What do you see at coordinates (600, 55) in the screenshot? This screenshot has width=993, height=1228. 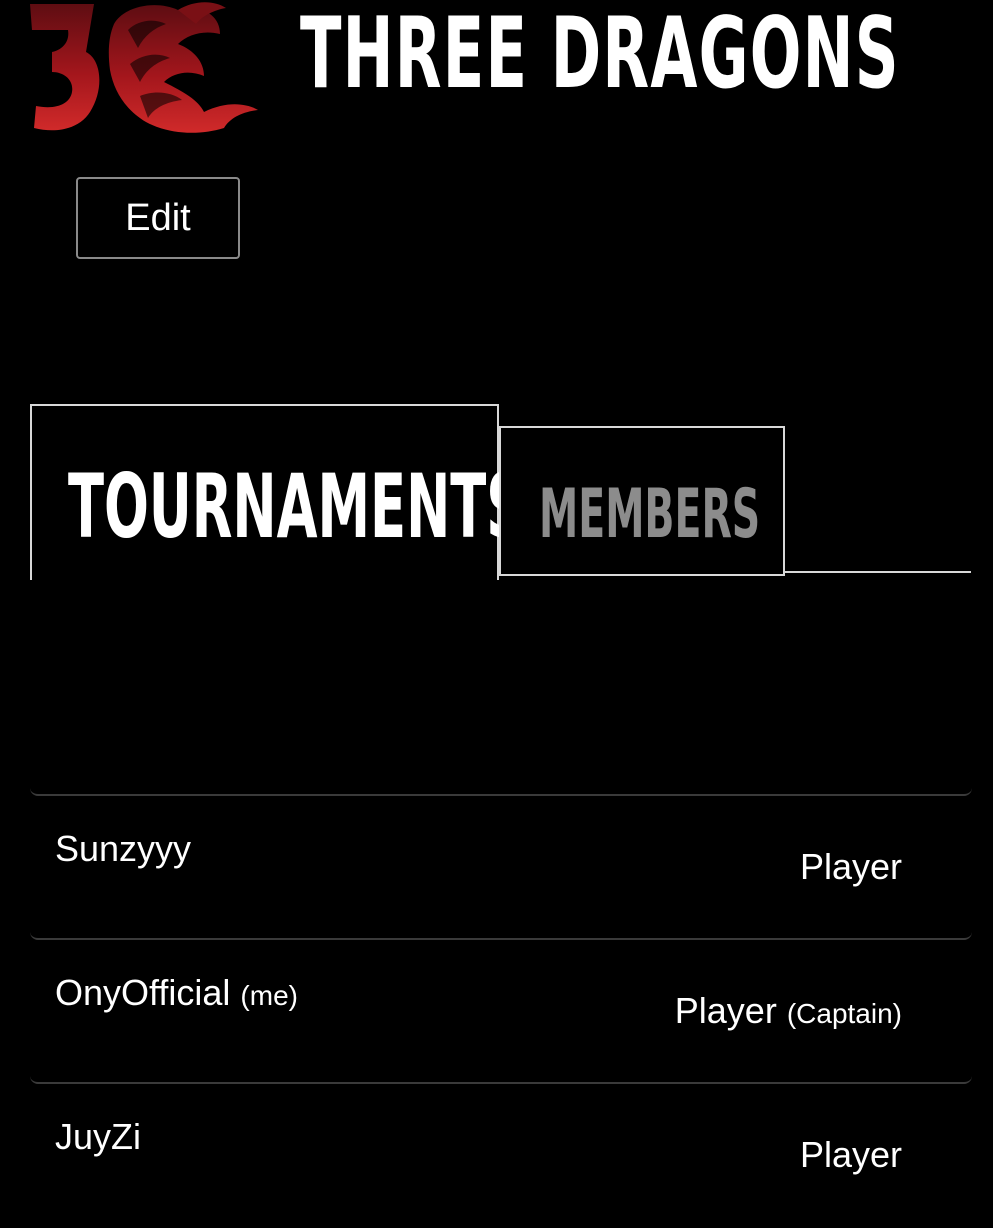 I see `team-name-title: THREE DRAGONS` at bounding box center [600, 55].